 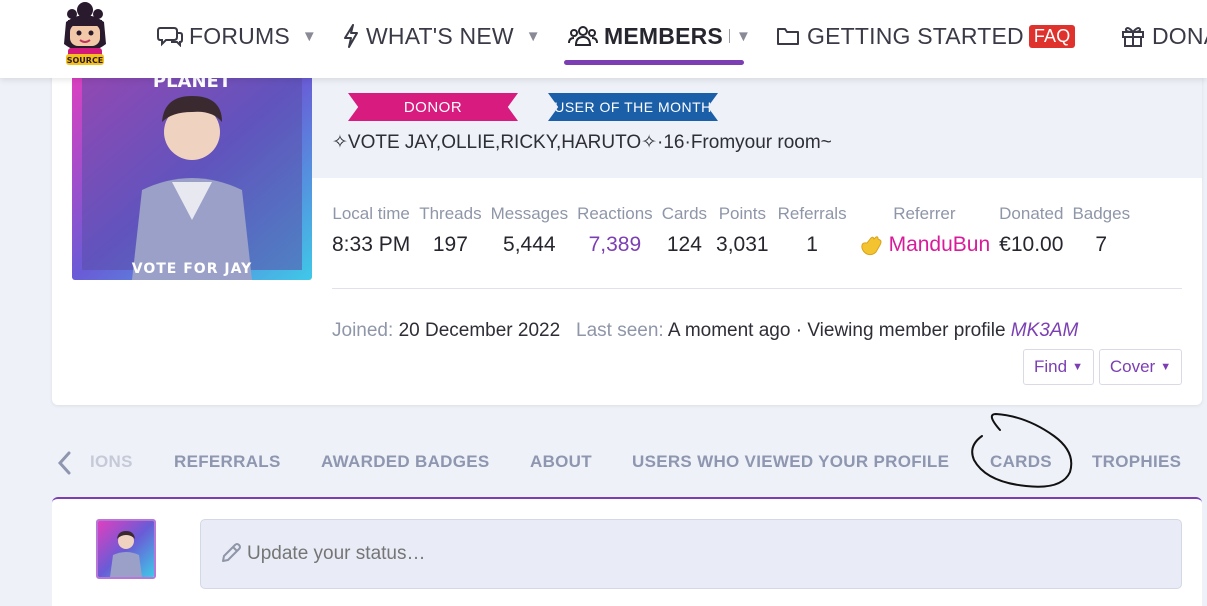 What do you see at coordinates (239, 35) in the screenshot?
I see `nav-forums-label: FORUMS` at bounding box center [239, 35].